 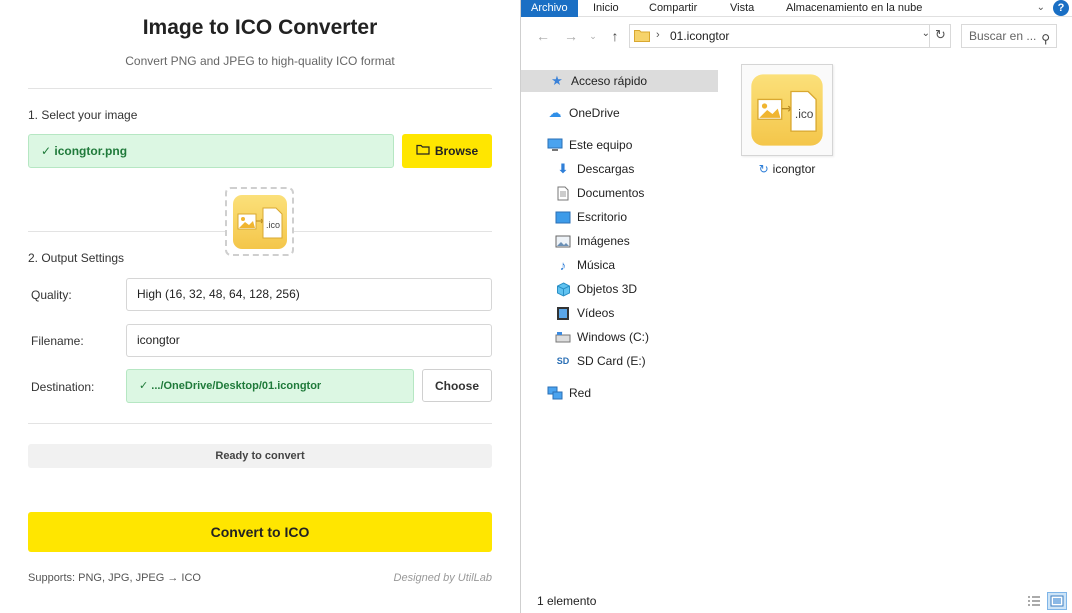 I want to click on sidebar-item-label: Imágenes, so click(x=603, y=241).